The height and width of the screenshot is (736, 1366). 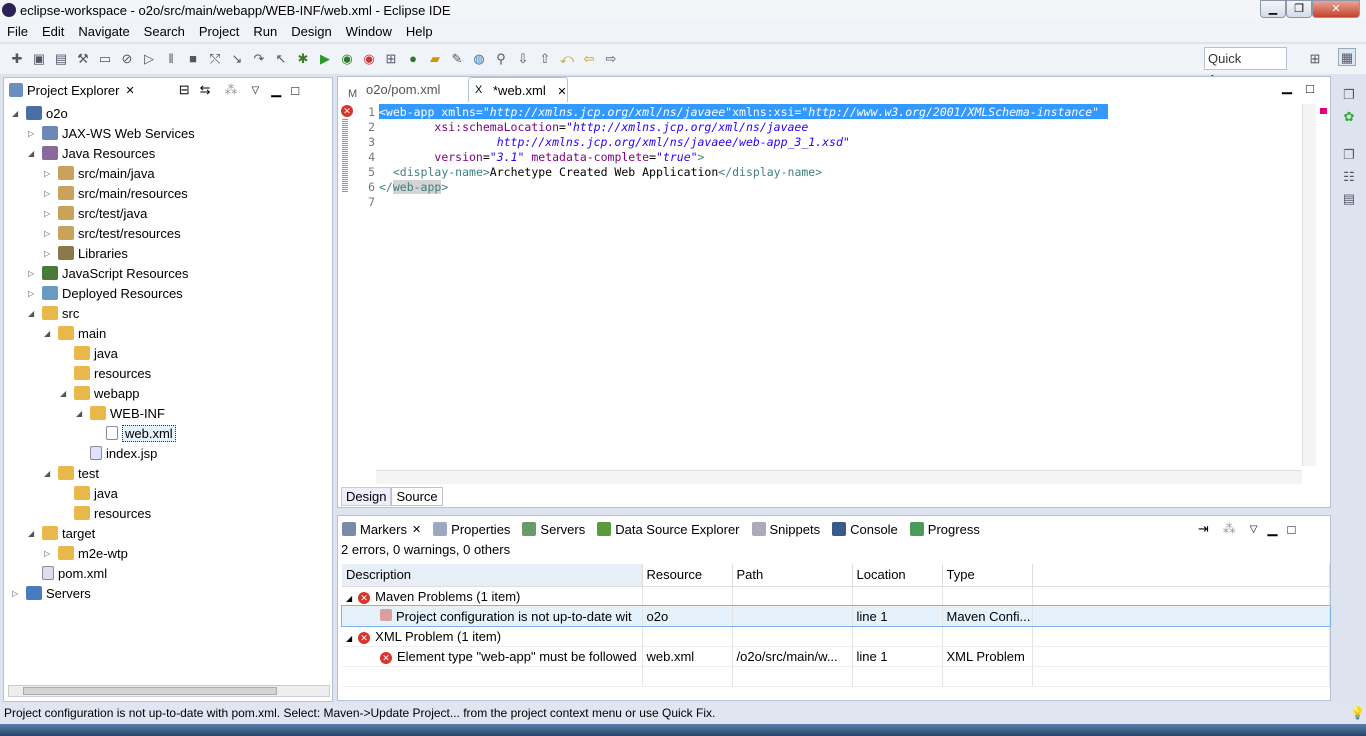 I want to click on column-path: Path, so click(x=792, y=575).